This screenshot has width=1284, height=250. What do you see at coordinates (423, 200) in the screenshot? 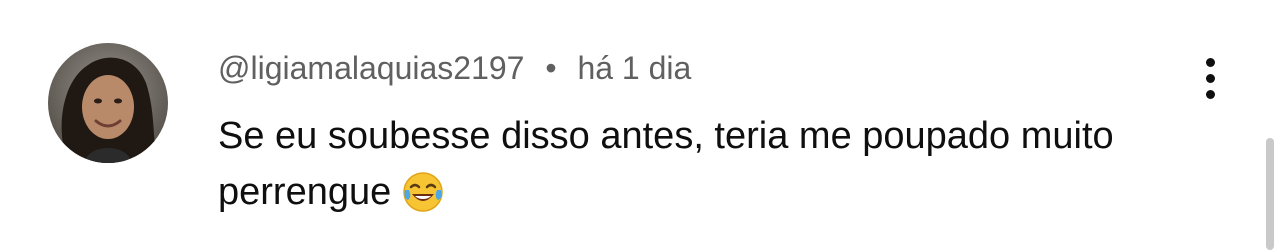
I see `tears-of-joy-emoji-icon` at bounding box center [423, 200].